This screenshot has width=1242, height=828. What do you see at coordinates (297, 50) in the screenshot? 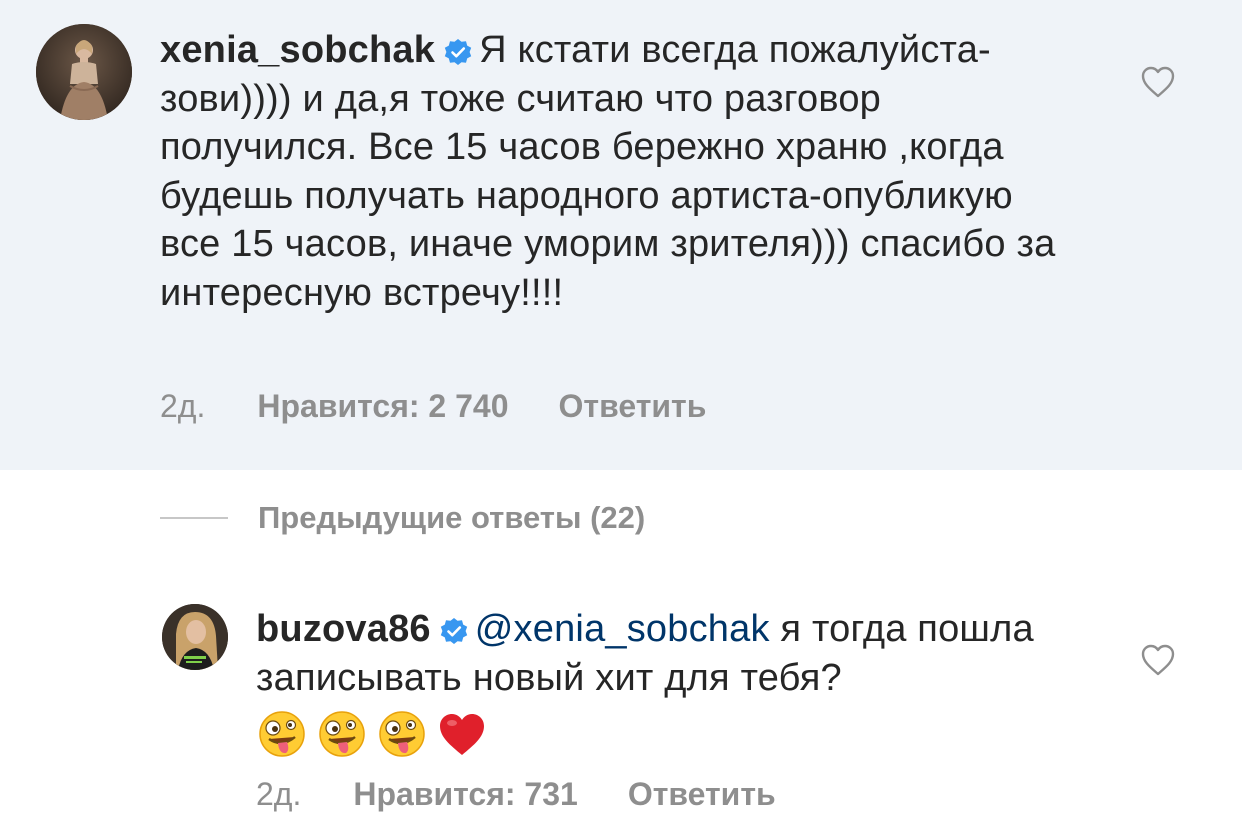
I see `comment-username: xenia_sobchak` at bounding box center [297, 50].